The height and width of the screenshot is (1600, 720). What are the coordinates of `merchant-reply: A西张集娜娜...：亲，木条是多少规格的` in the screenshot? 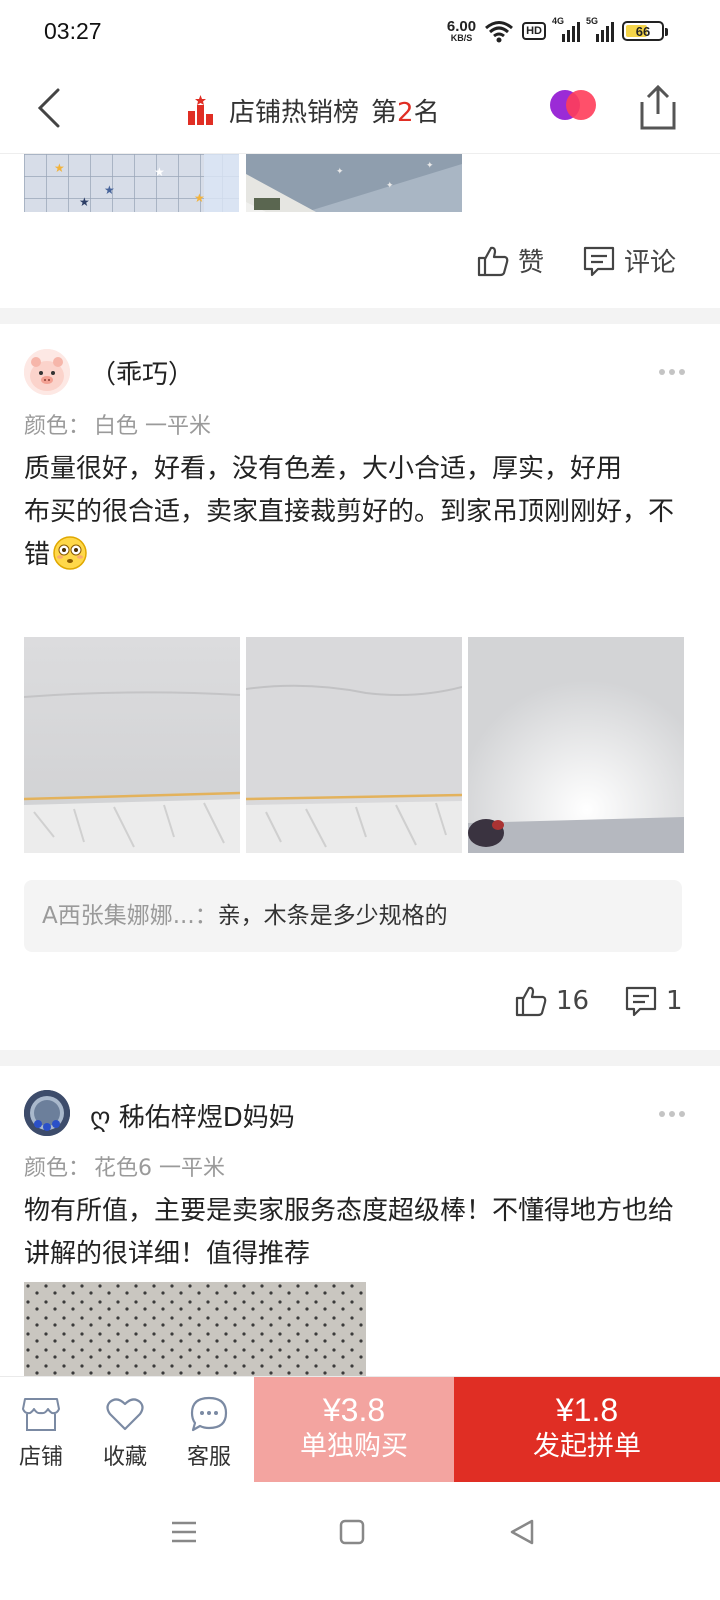 It's located at (353, 916).